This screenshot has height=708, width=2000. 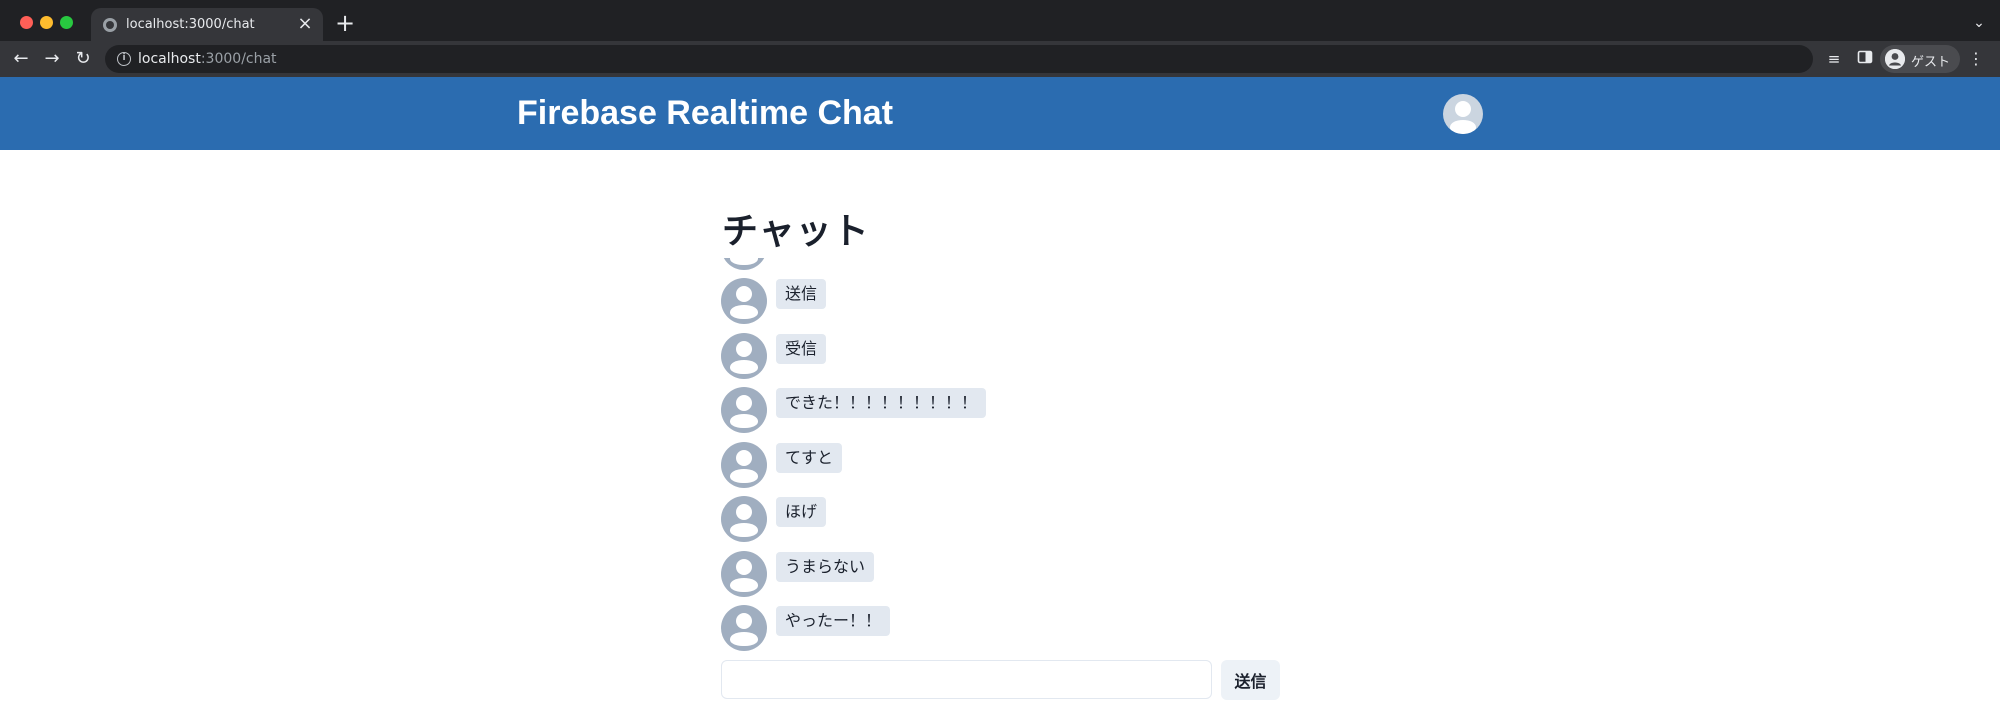 I want to click on back-arrow-icon: ←, so click(x=21, y=59).